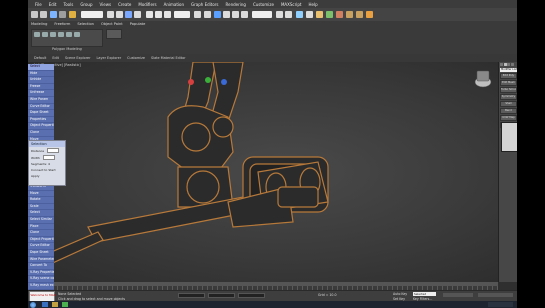 The image size is (545, 308). What do you see at coordinates (41, 113) in the screenshot?
I see `quad-item-dope-sheet: Dope Sheet` at bounding box center [41, 113].